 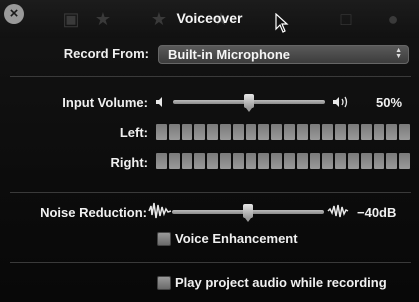 What do you see at coordinates (282, 23) in the screenshot?
I see `mouse-cursor-icon` at bounding box center [282, 23].